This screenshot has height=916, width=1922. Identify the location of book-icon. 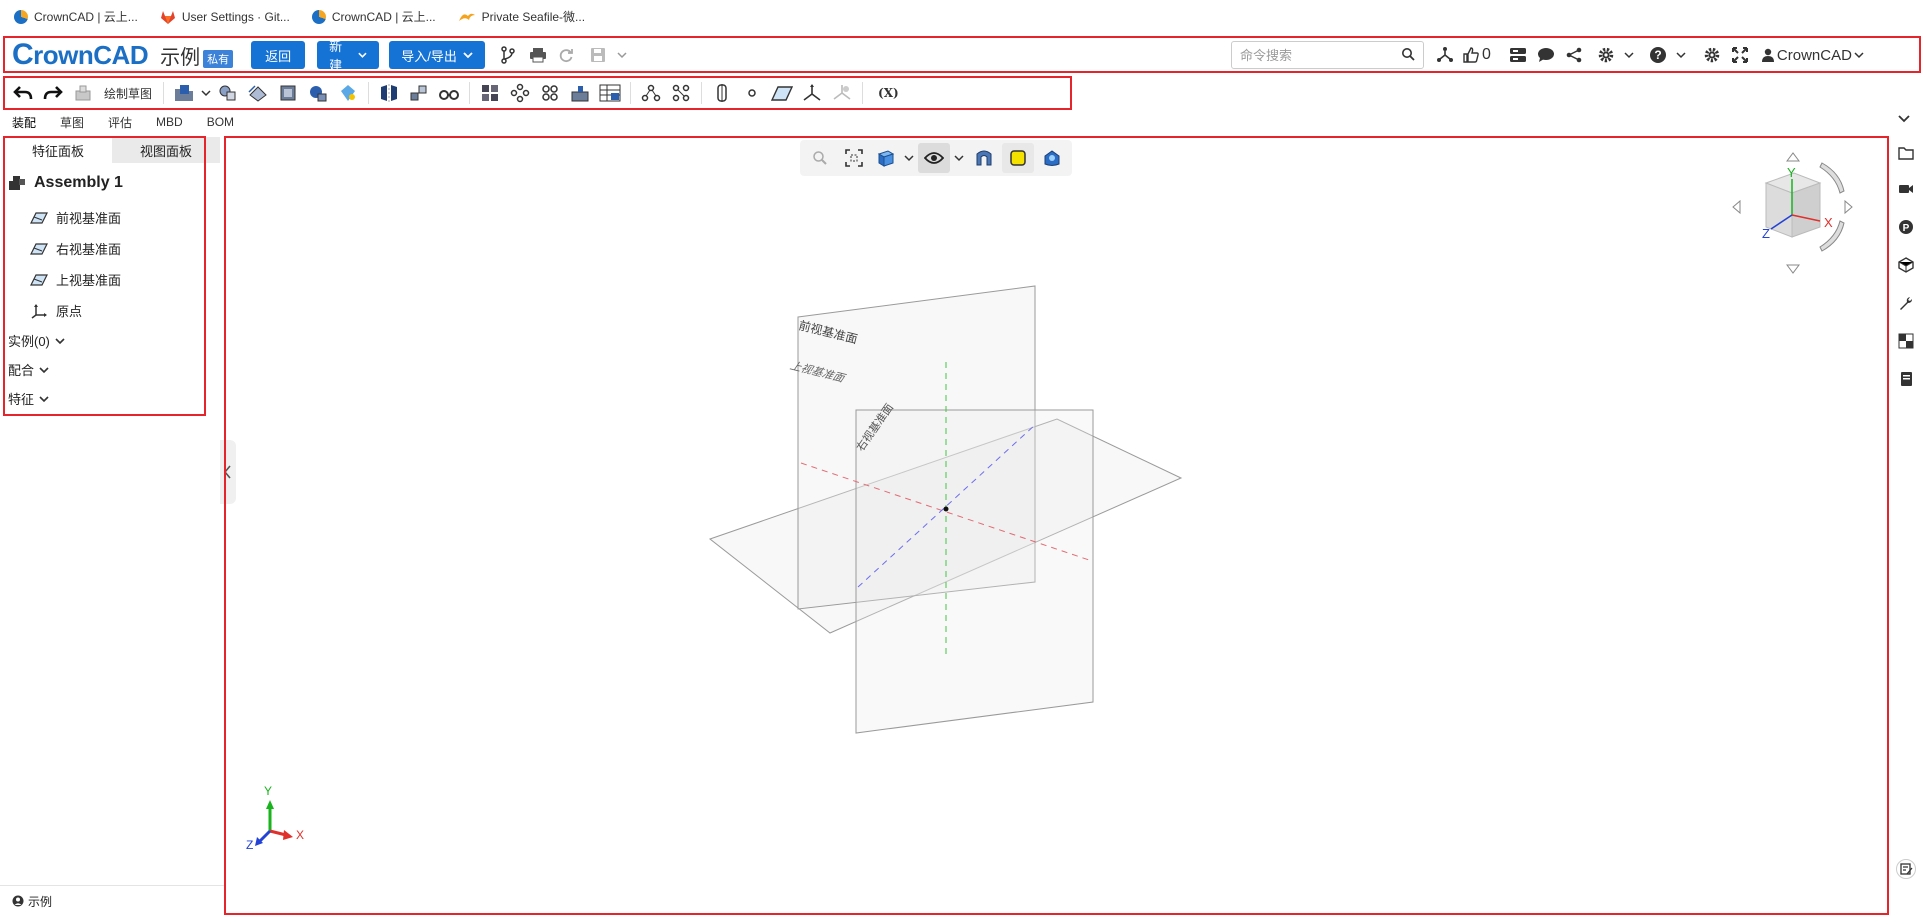
(1906, 379).